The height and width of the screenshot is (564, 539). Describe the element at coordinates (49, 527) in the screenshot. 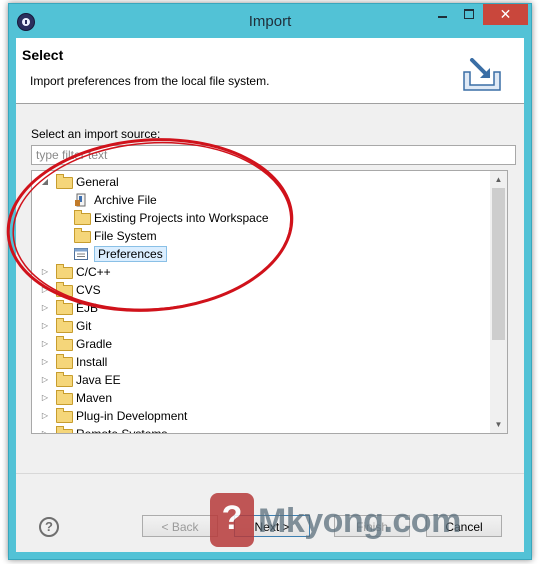

I see `help-icon: ?` at that location.